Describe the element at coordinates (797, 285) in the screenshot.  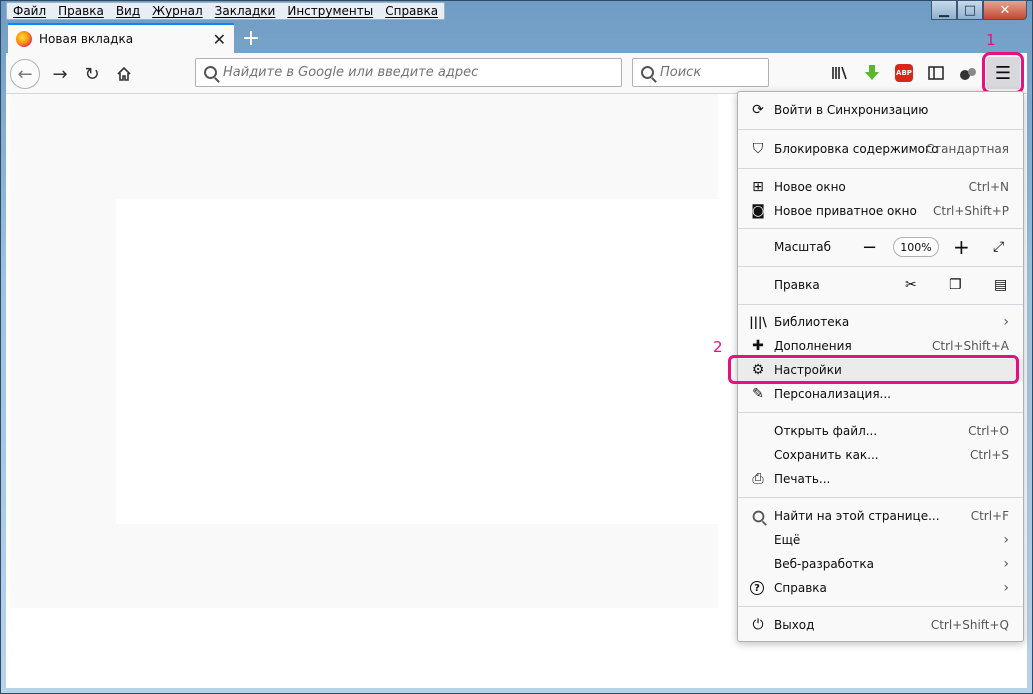
I see `edit-label: Правка` at that location.